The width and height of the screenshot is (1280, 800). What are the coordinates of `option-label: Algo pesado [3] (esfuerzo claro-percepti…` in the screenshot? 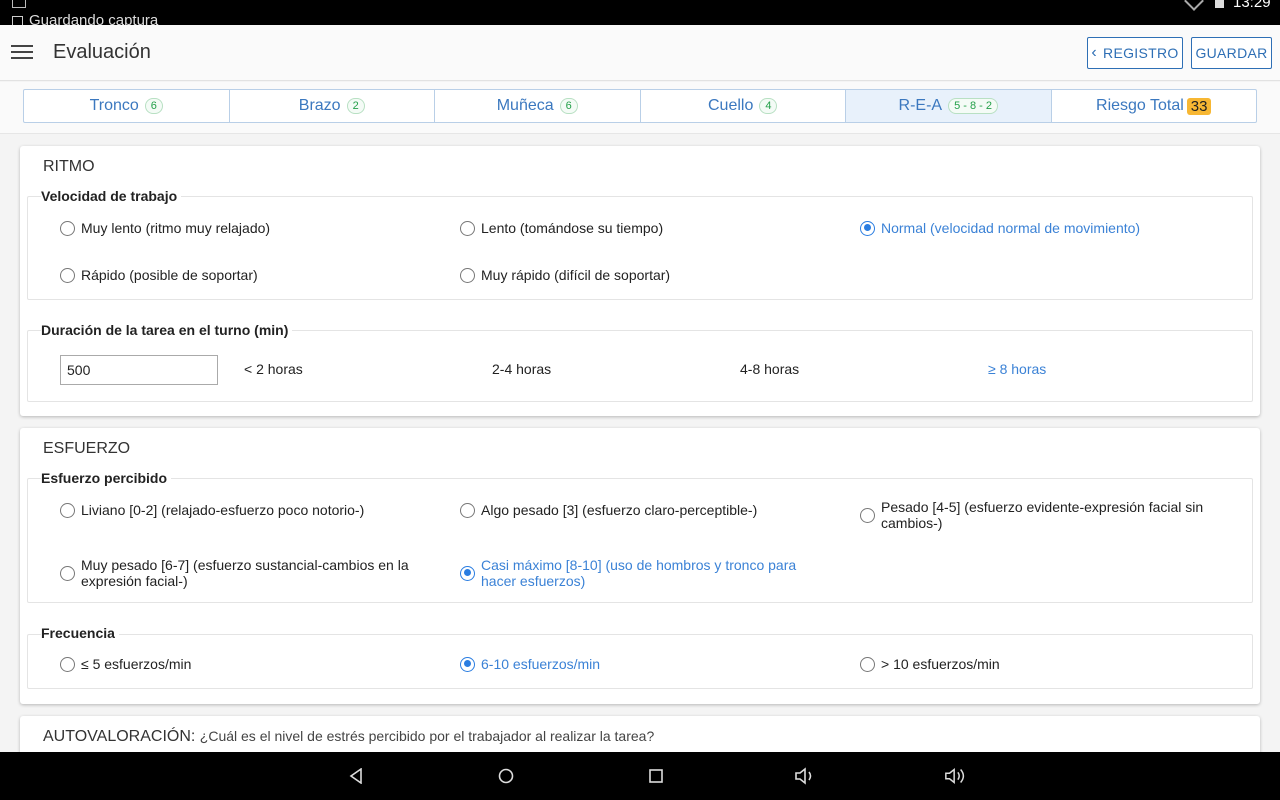 It's located at (619, 510).